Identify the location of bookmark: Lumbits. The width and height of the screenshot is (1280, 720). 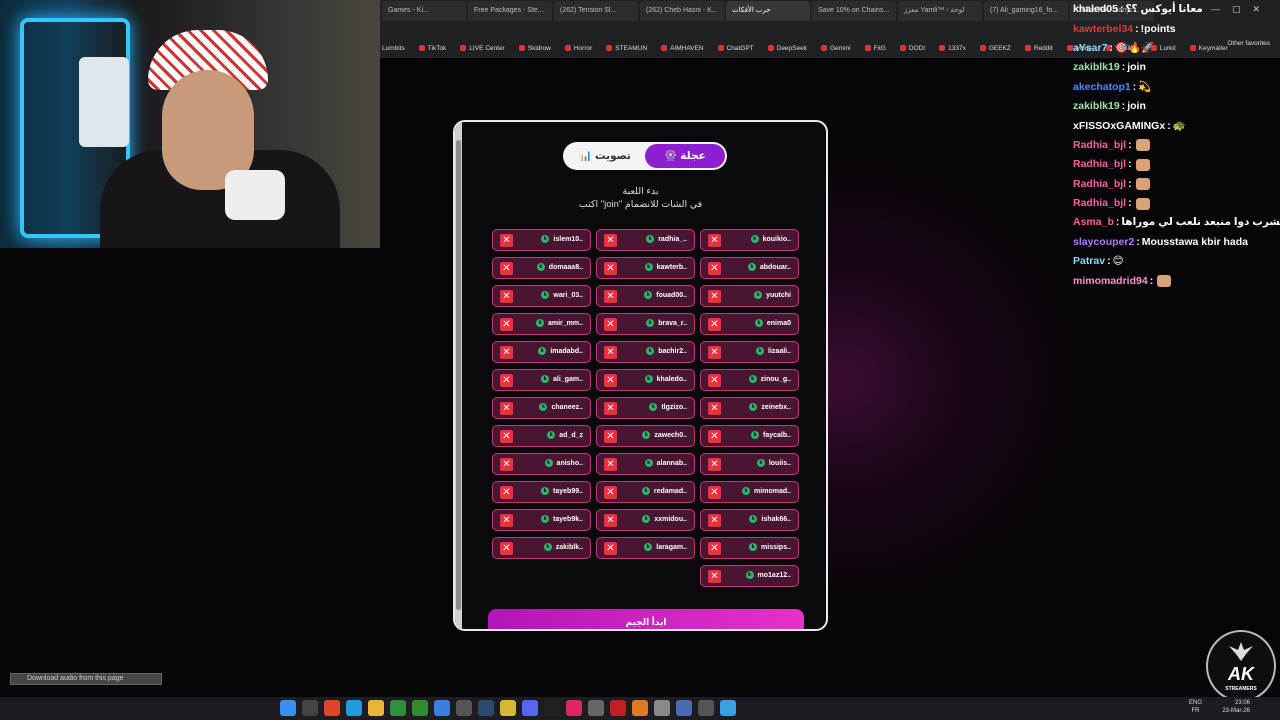
(393, 48).